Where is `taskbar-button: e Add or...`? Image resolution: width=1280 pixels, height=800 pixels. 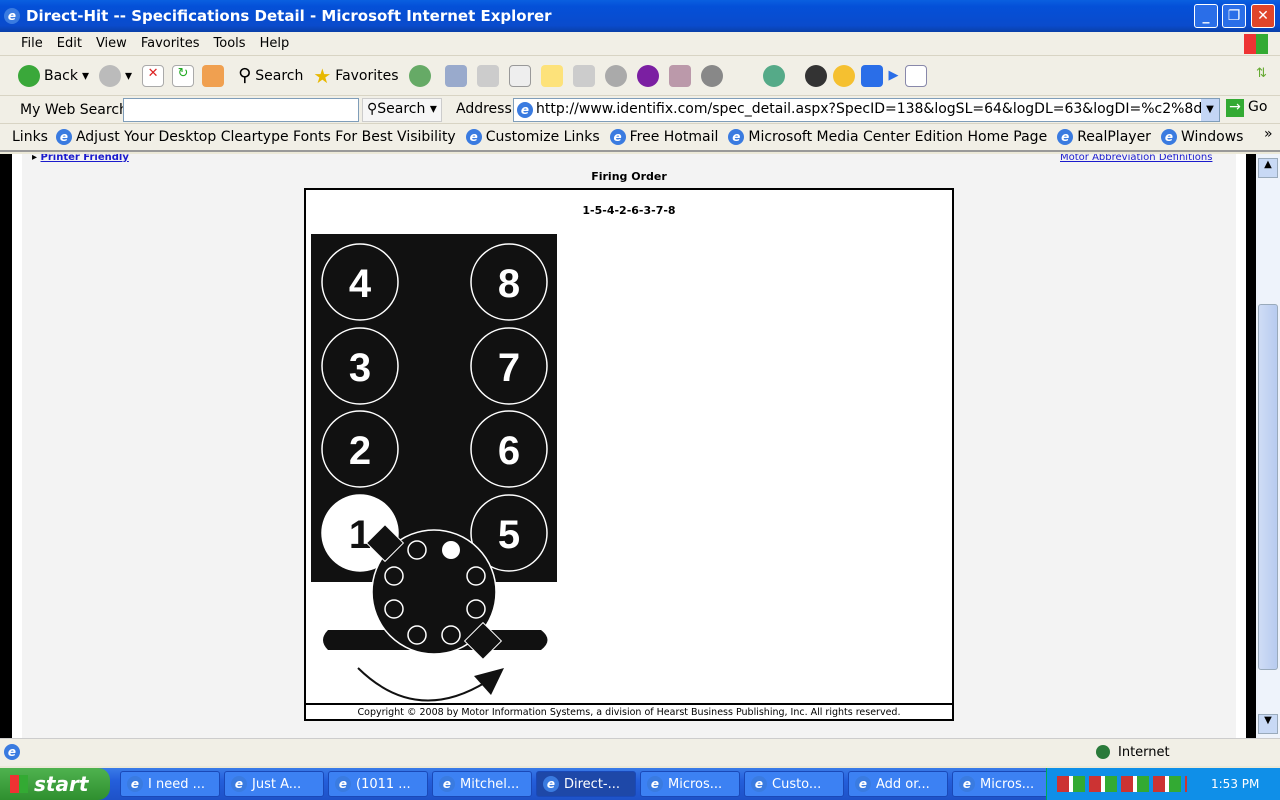
taskbar-button: e Add or... is located at coordinates (898, 784).